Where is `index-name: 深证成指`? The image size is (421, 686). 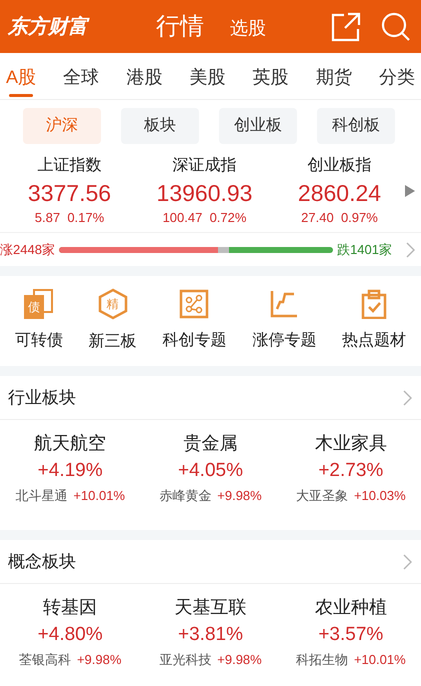
index-name: 深证成指 is located at coordinates (204, 166).